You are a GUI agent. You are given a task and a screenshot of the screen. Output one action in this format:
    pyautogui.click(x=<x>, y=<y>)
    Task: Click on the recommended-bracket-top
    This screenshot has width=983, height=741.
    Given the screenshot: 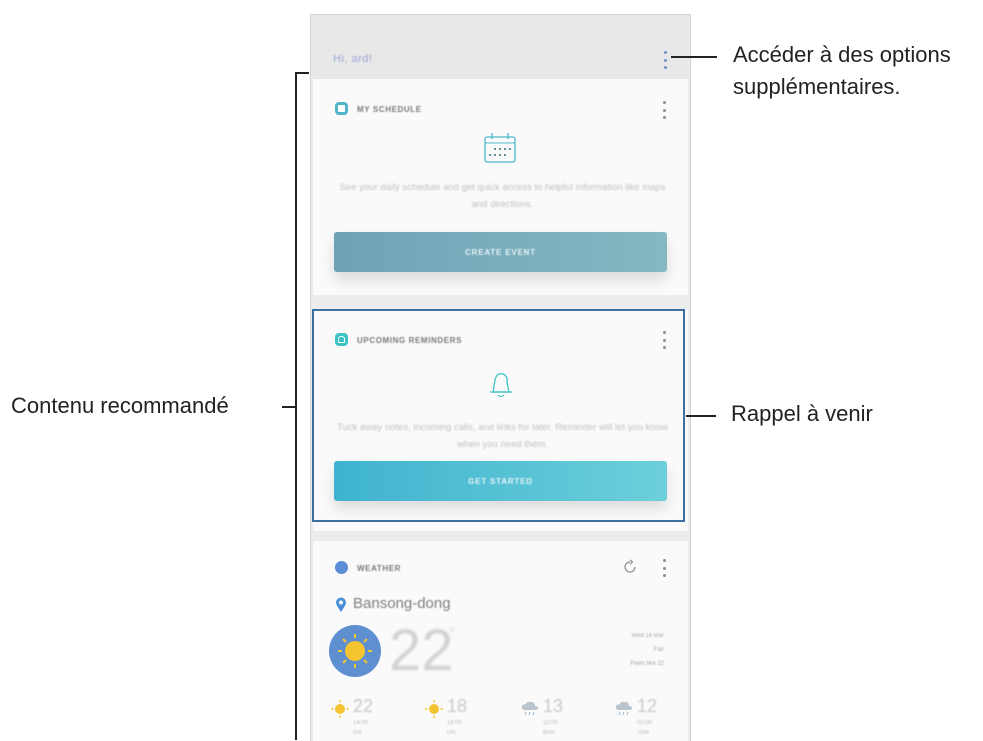 What is the action you would take?
    pyautogui.click(x=302, y=73)
    